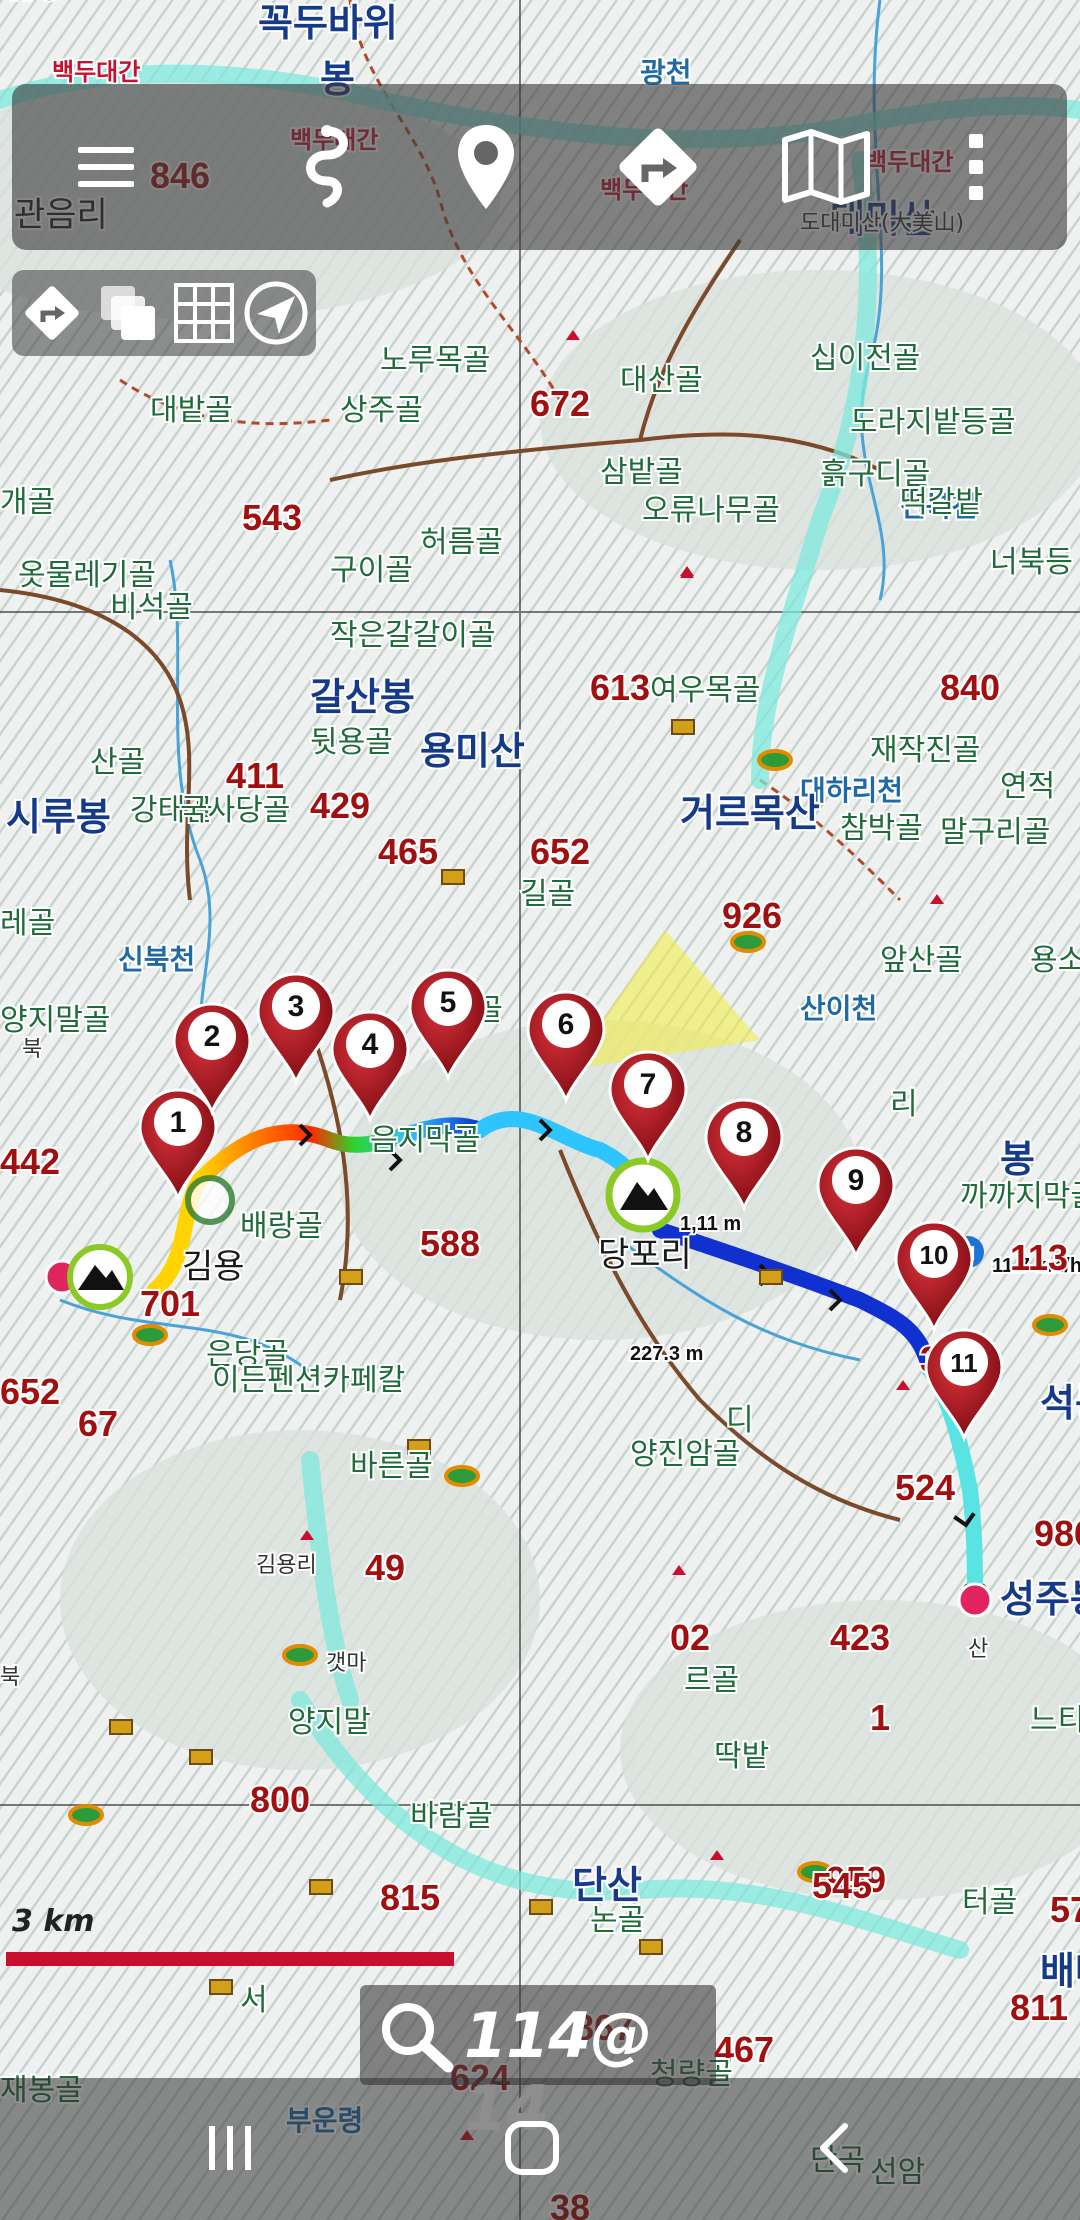 The image size is (1080, 2220). I want to click on map-label-valley: 뒷용골, so click(351, 742).